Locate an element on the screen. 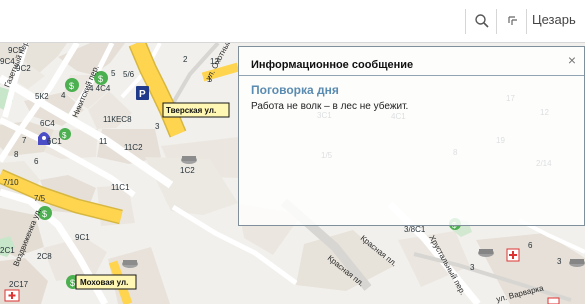 This screenshot has width=585, height=304. popup-body: Работа не волк – в лес не убежит. is located at coordinates (330, 106).